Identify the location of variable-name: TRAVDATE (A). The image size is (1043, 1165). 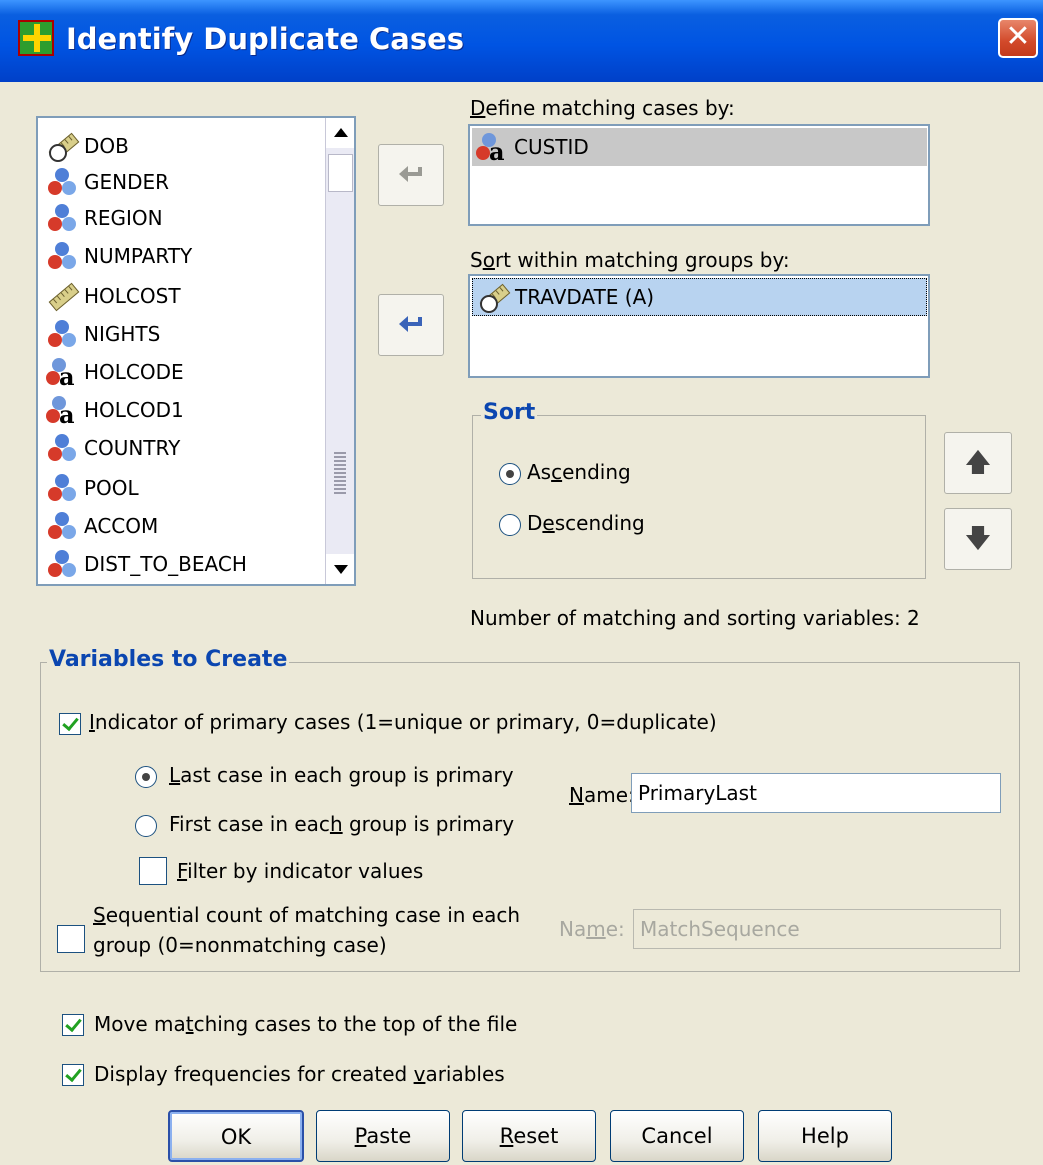
(585, 297).